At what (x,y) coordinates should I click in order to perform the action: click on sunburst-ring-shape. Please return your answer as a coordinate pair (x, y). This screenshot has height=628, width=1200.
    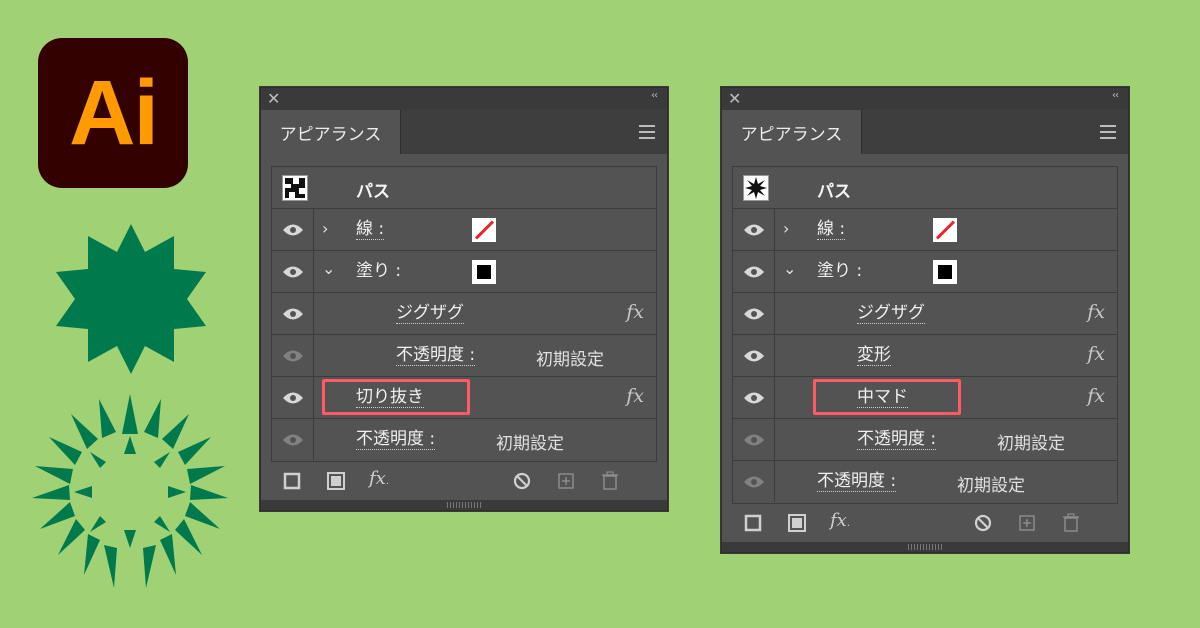
    Looking at the image, I should click on (130, 491).